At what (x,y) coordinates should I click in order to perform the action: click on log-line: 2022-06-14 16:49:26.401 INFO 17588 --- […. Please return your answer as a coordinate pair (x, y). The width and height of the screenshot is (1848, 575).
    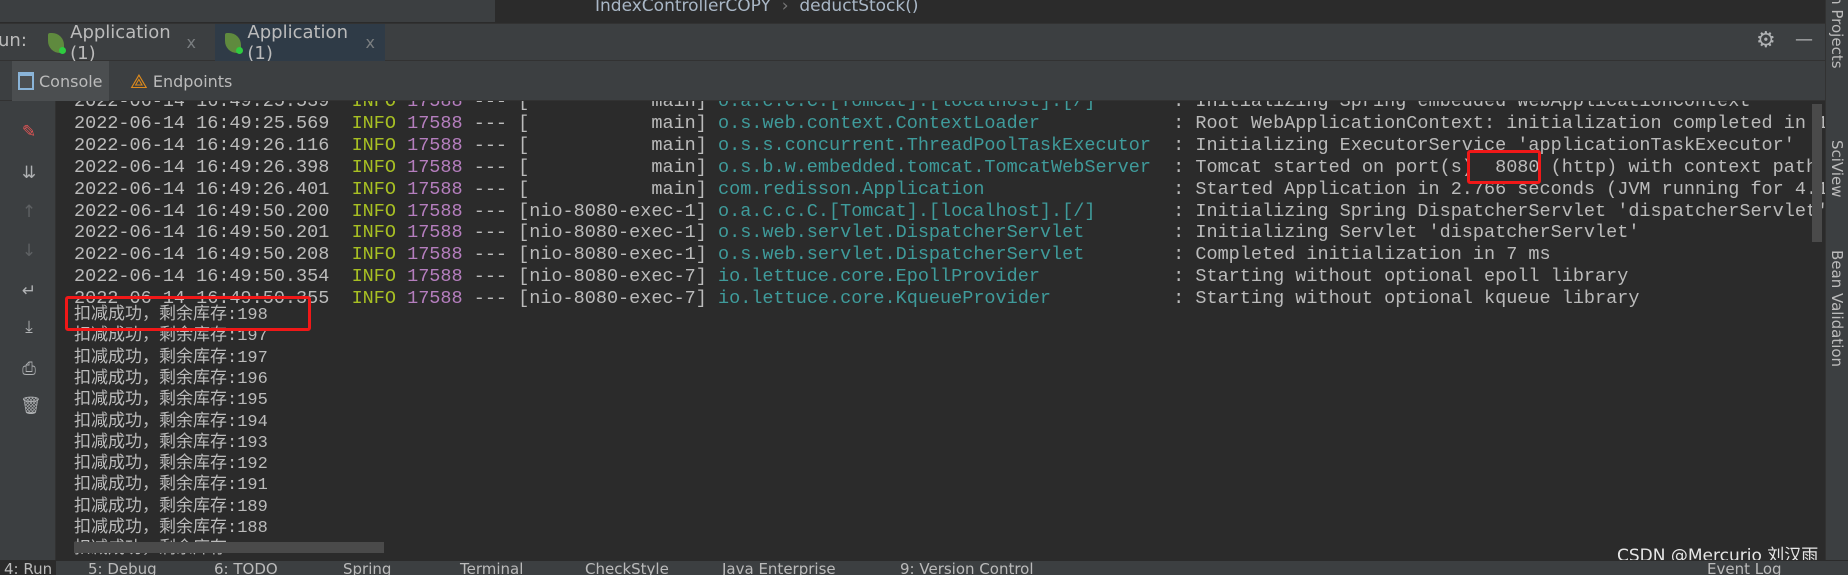
    Looking at the image, I should click on (949, 190).